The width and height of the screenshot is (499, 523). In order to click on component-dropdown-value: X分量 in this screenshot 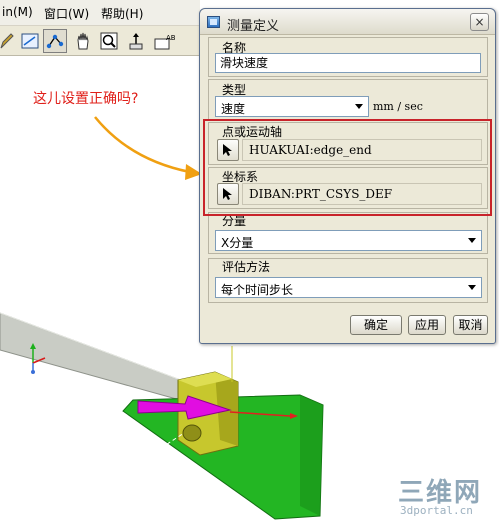, I will do `click(237, 243)`.